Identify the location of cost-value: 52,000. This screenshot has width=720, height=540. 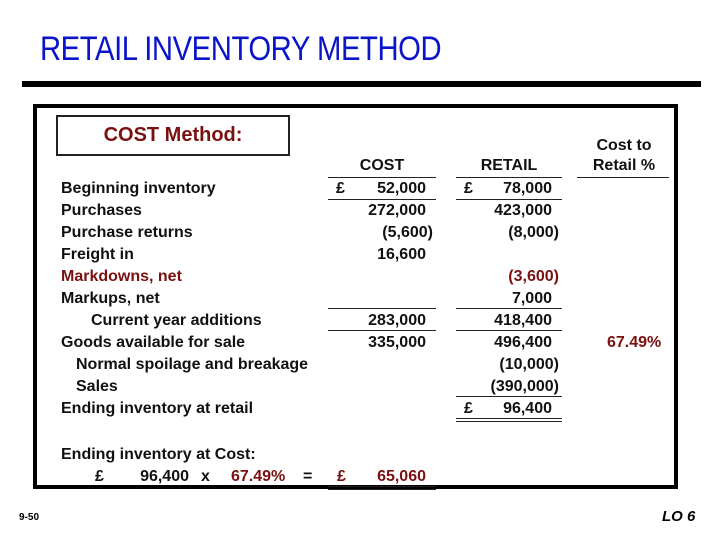
(401, 188).